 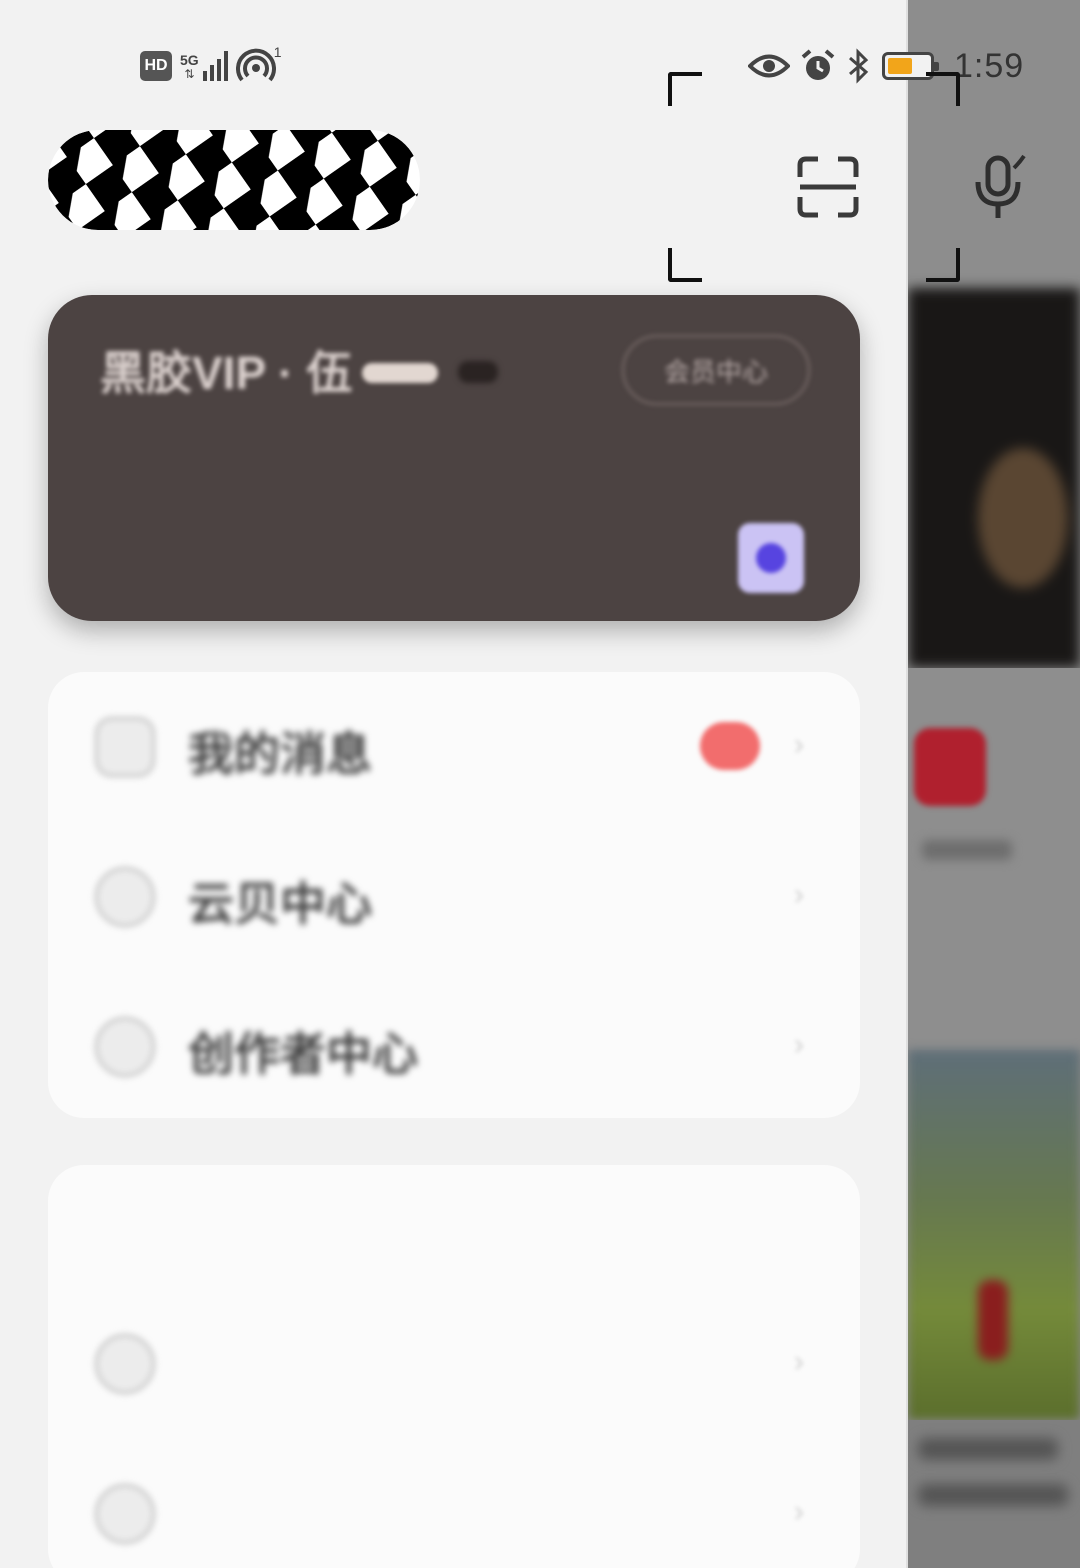 I want to click on vip-level-pill, so click(x=400, y=373).